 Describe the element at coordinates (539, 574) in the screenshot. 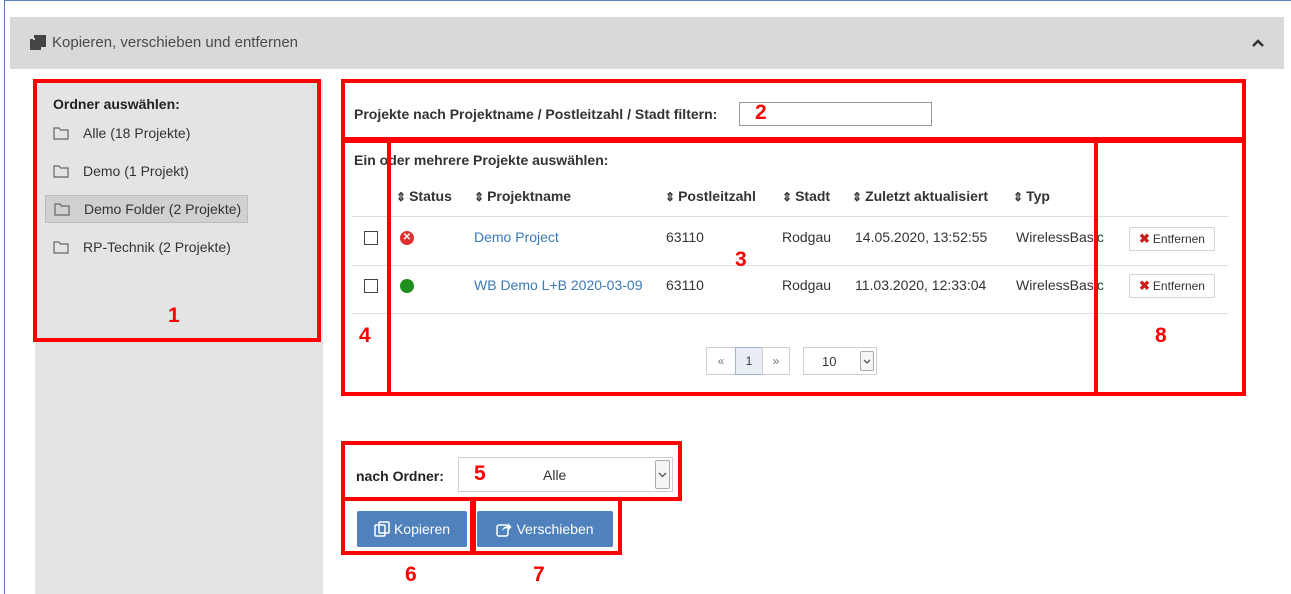

I see `annotation-number: 7` at that location.